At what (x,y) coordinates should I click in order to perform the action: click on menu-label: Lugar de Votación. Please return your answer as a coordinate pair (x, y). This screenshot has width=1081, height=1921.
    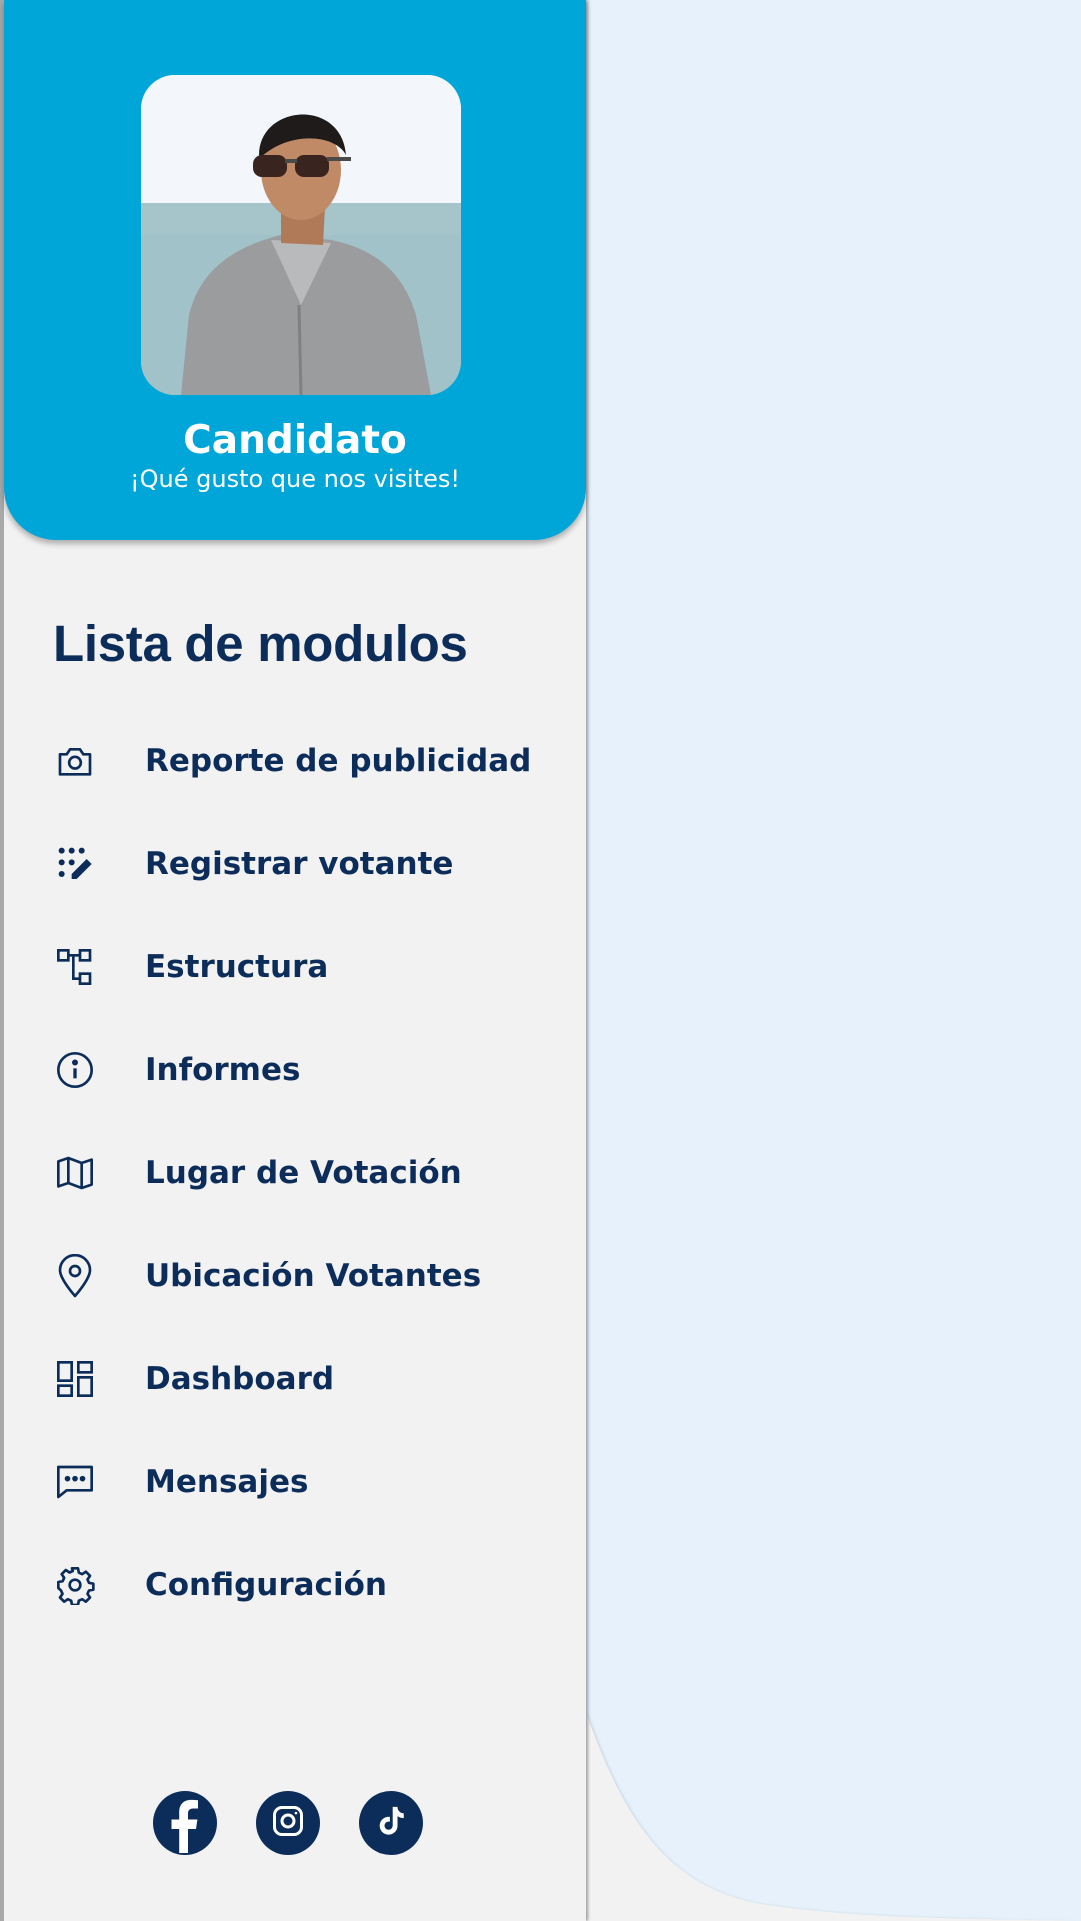
    Looking at the image, I should click on (303, 1173).